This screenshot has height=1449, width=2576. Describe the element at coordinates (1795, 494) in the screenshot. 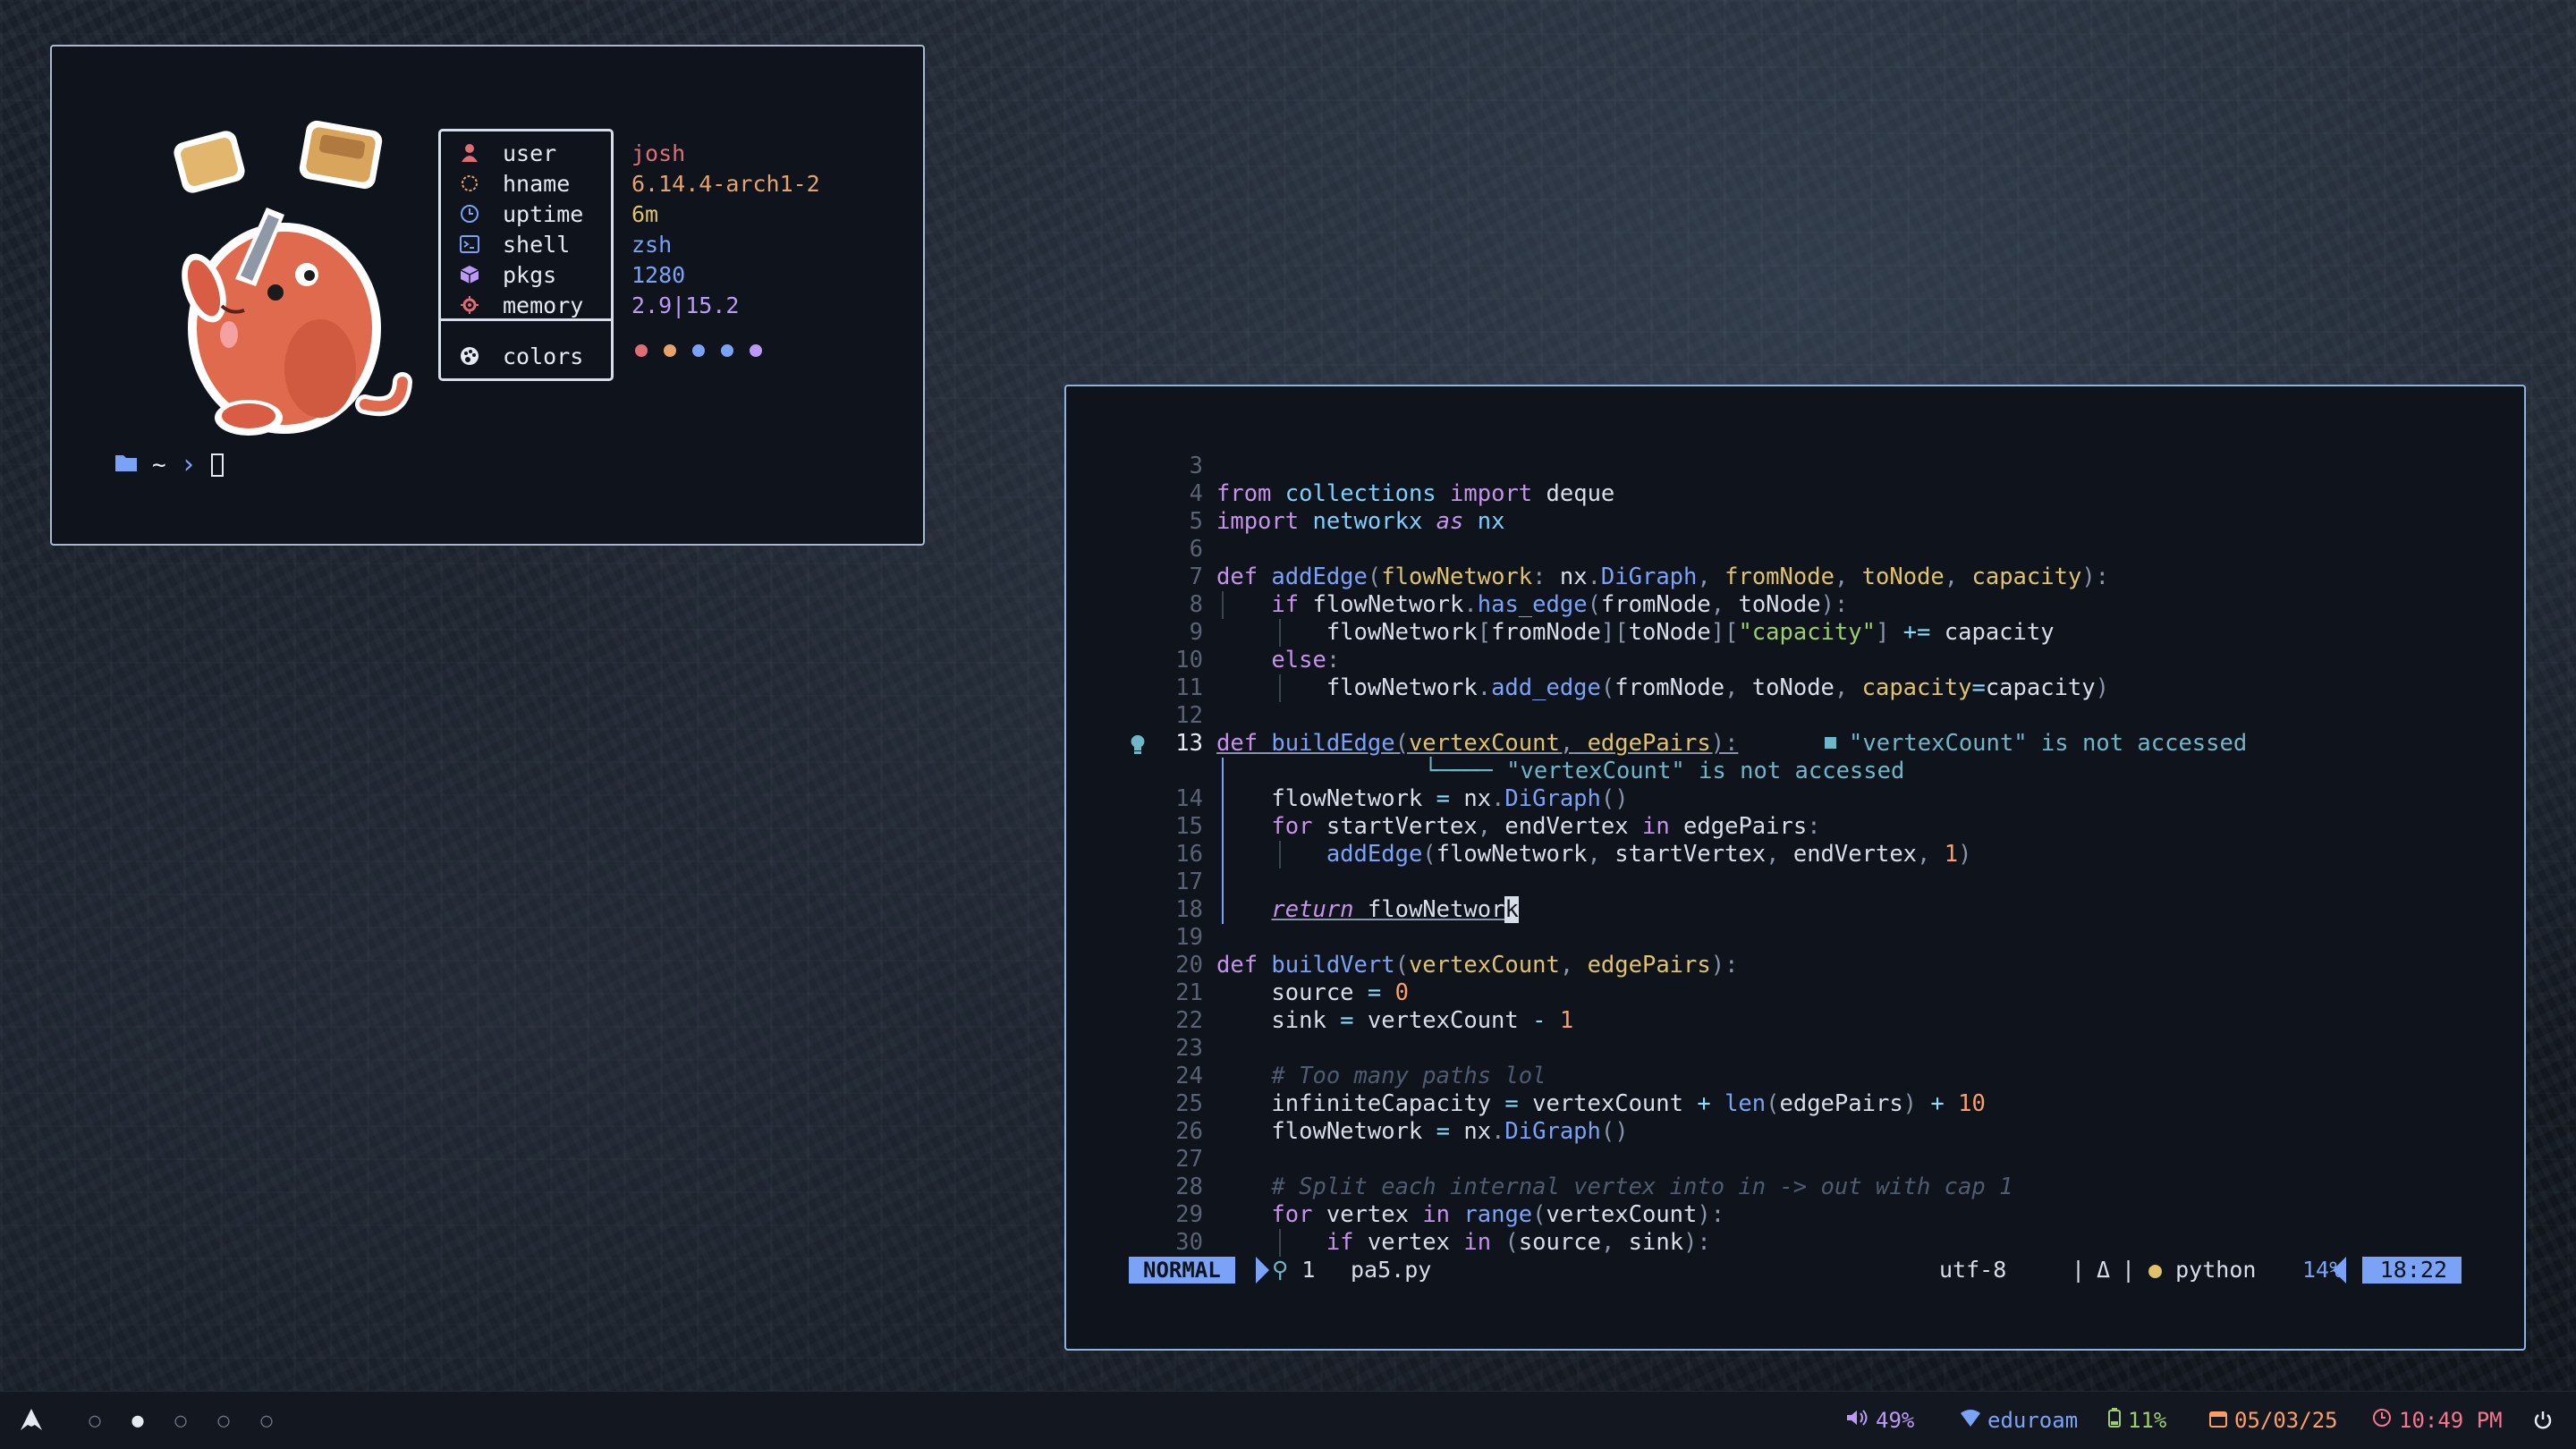

I see `code-line: 4 from collections import deque` at that location.